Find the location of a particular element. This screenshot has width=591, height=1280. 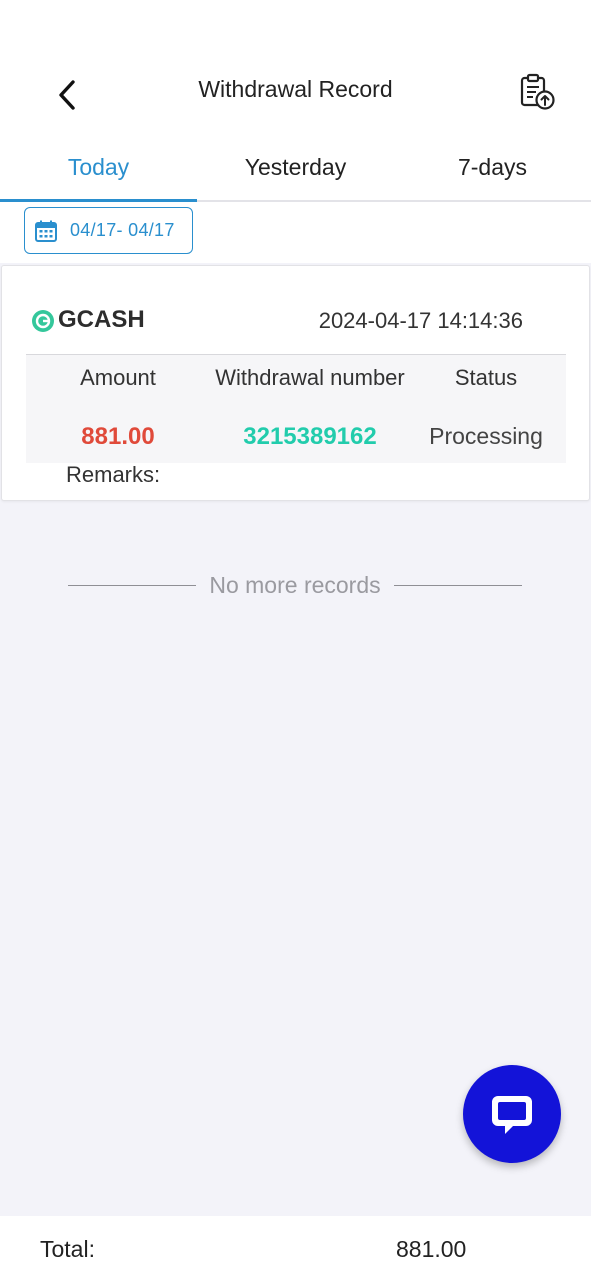

status-value: Processing is located at coordinates (486, 436).